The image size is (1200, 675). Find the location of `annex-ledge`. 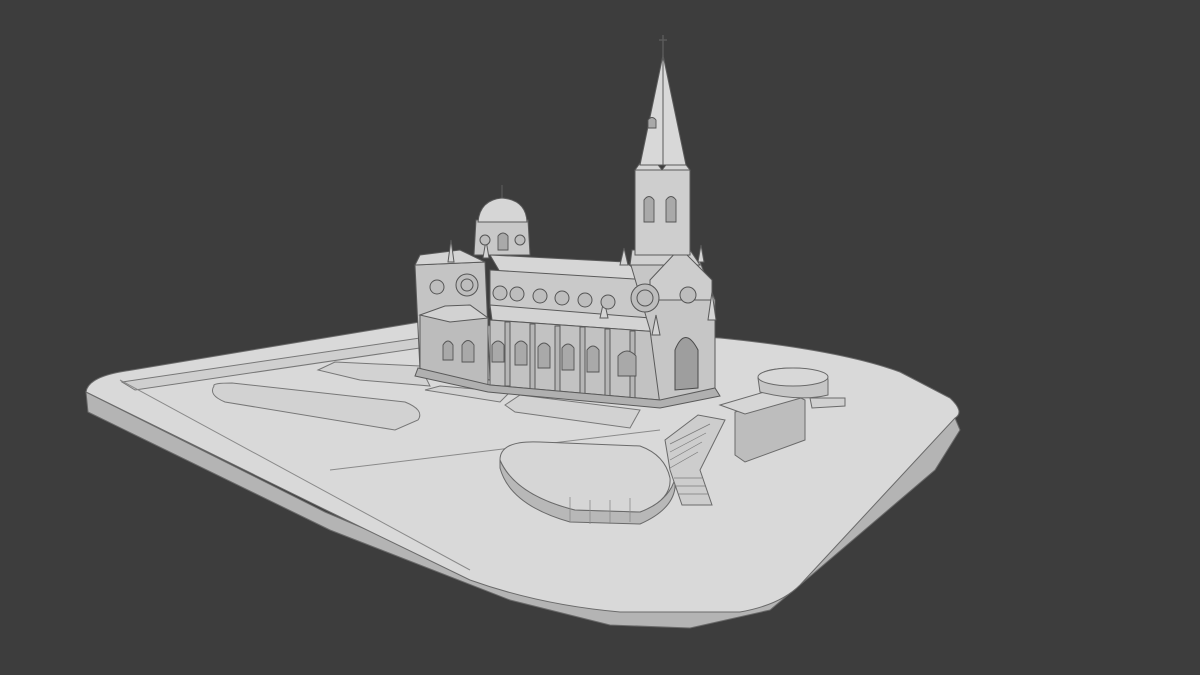

annex-ledge is located at coordinates (827, 403).